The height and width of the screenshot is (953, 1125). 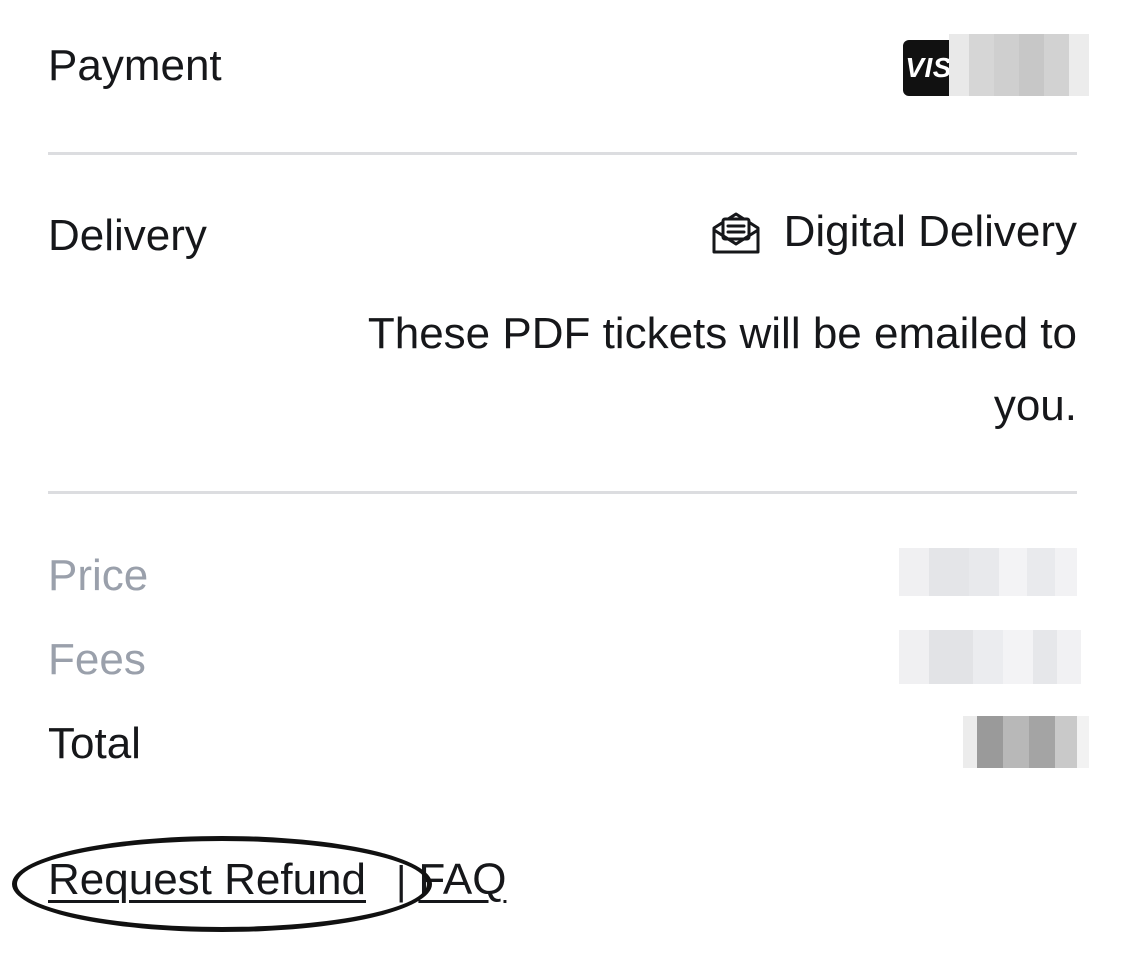 I want to click on request-refund-link: Request Refund, so click(x=207, y=880).